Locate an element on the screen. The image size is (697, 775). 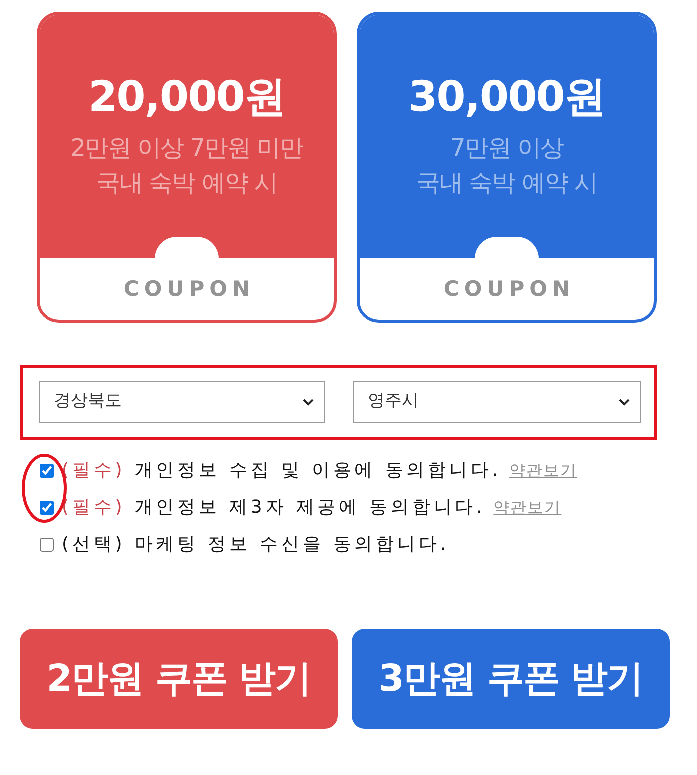
agreement-text: (필수) 개인정보 제3자 제공에 동의합니다. is located at coordinates (274, 508).